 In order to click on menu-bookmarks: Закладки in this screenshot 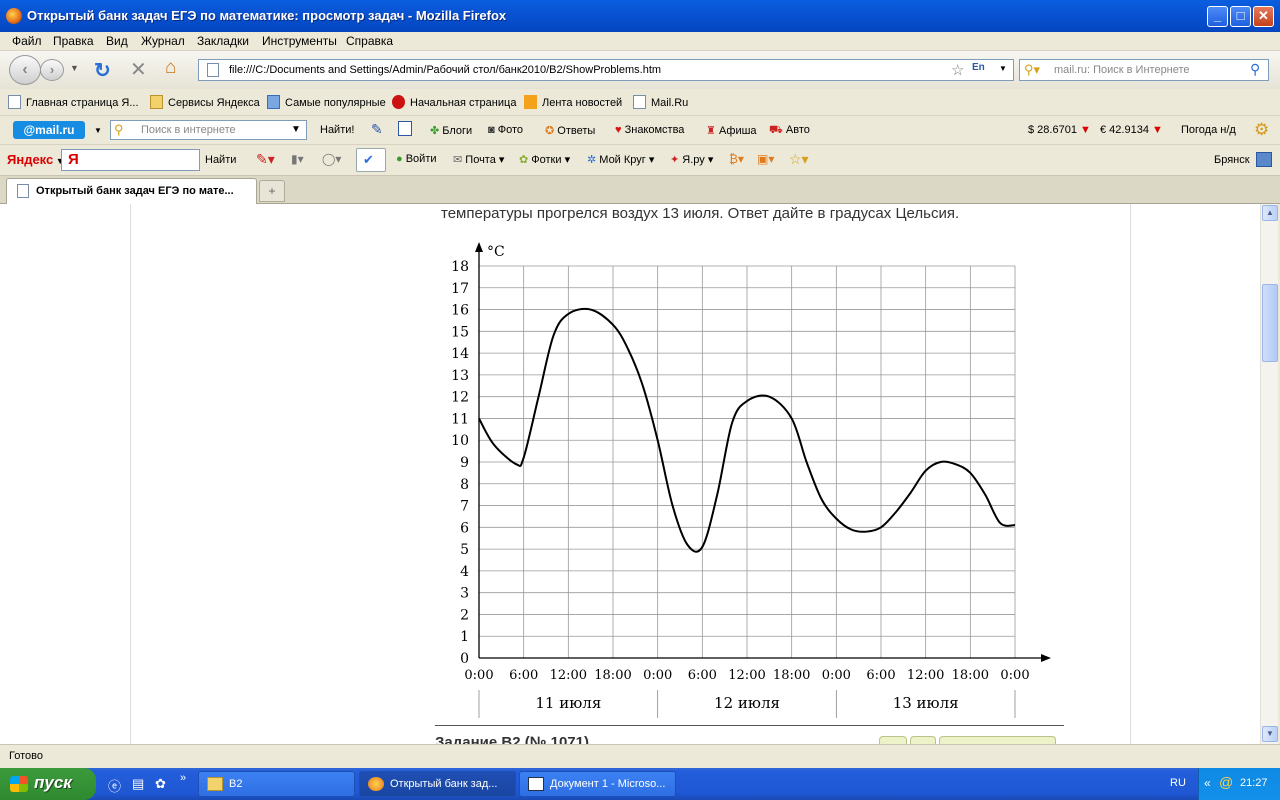, I will do `click(223, 41)`.